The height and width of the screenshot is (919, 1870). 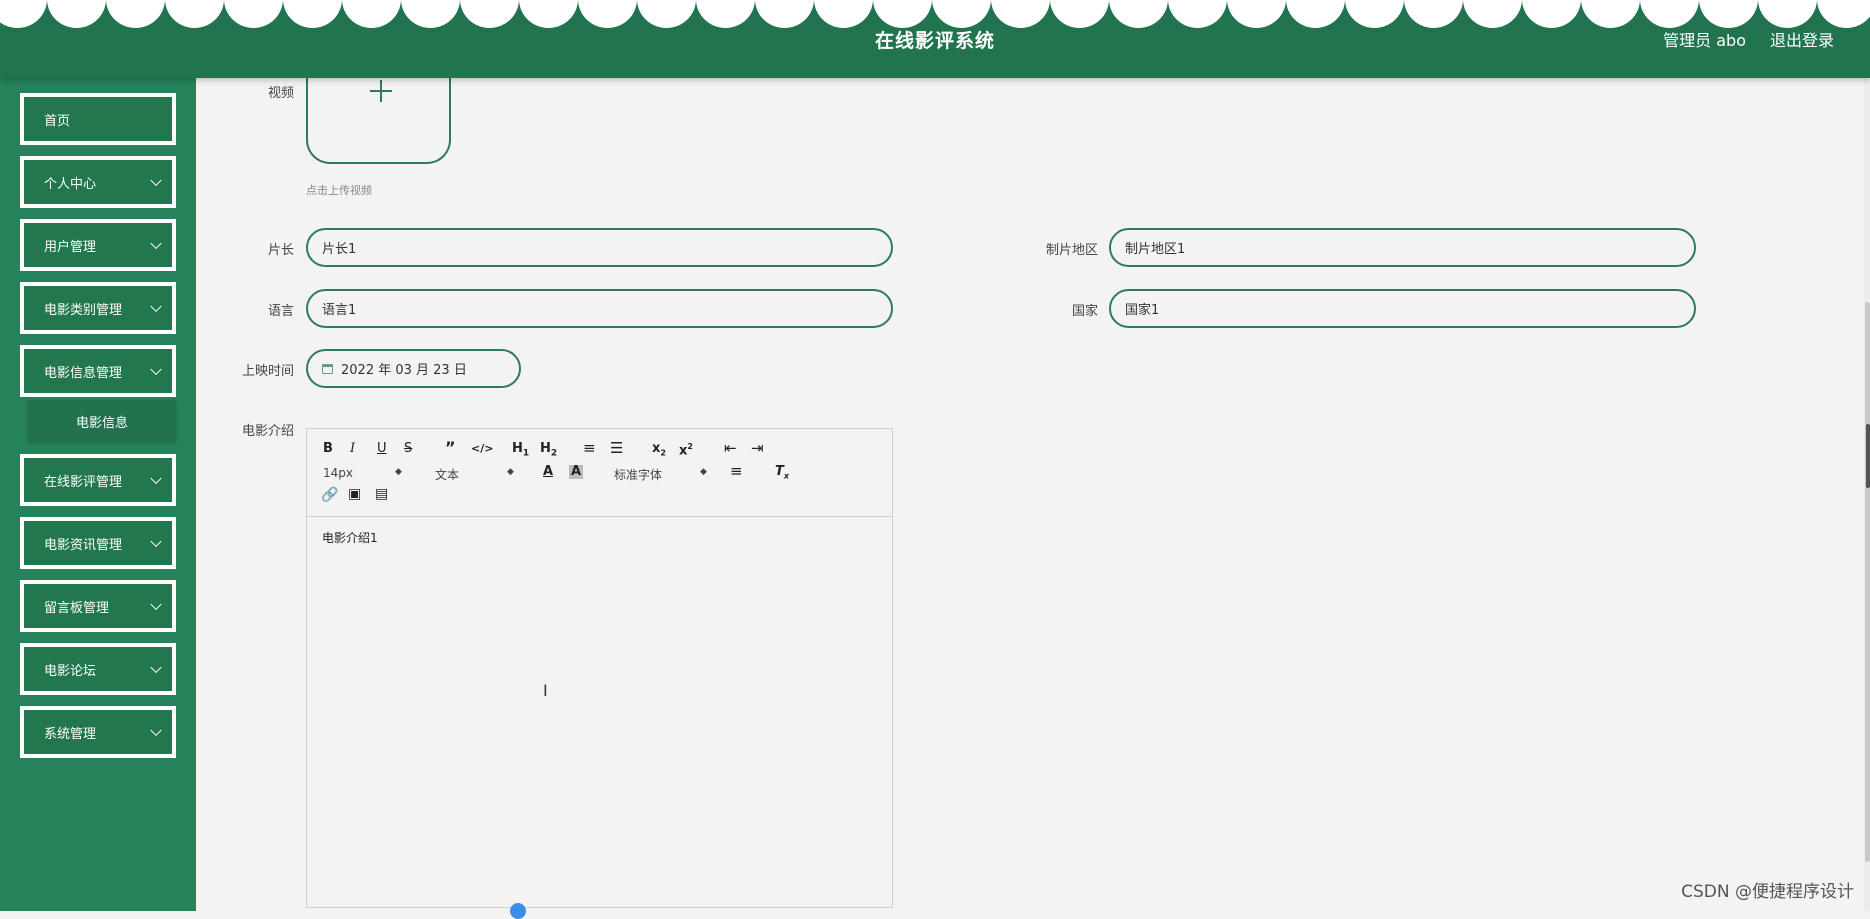 What do you see at coordinates (98, 119) in the screenshot?
I see `sidebar-item-home: 首页` at bounding box center [98, 119].